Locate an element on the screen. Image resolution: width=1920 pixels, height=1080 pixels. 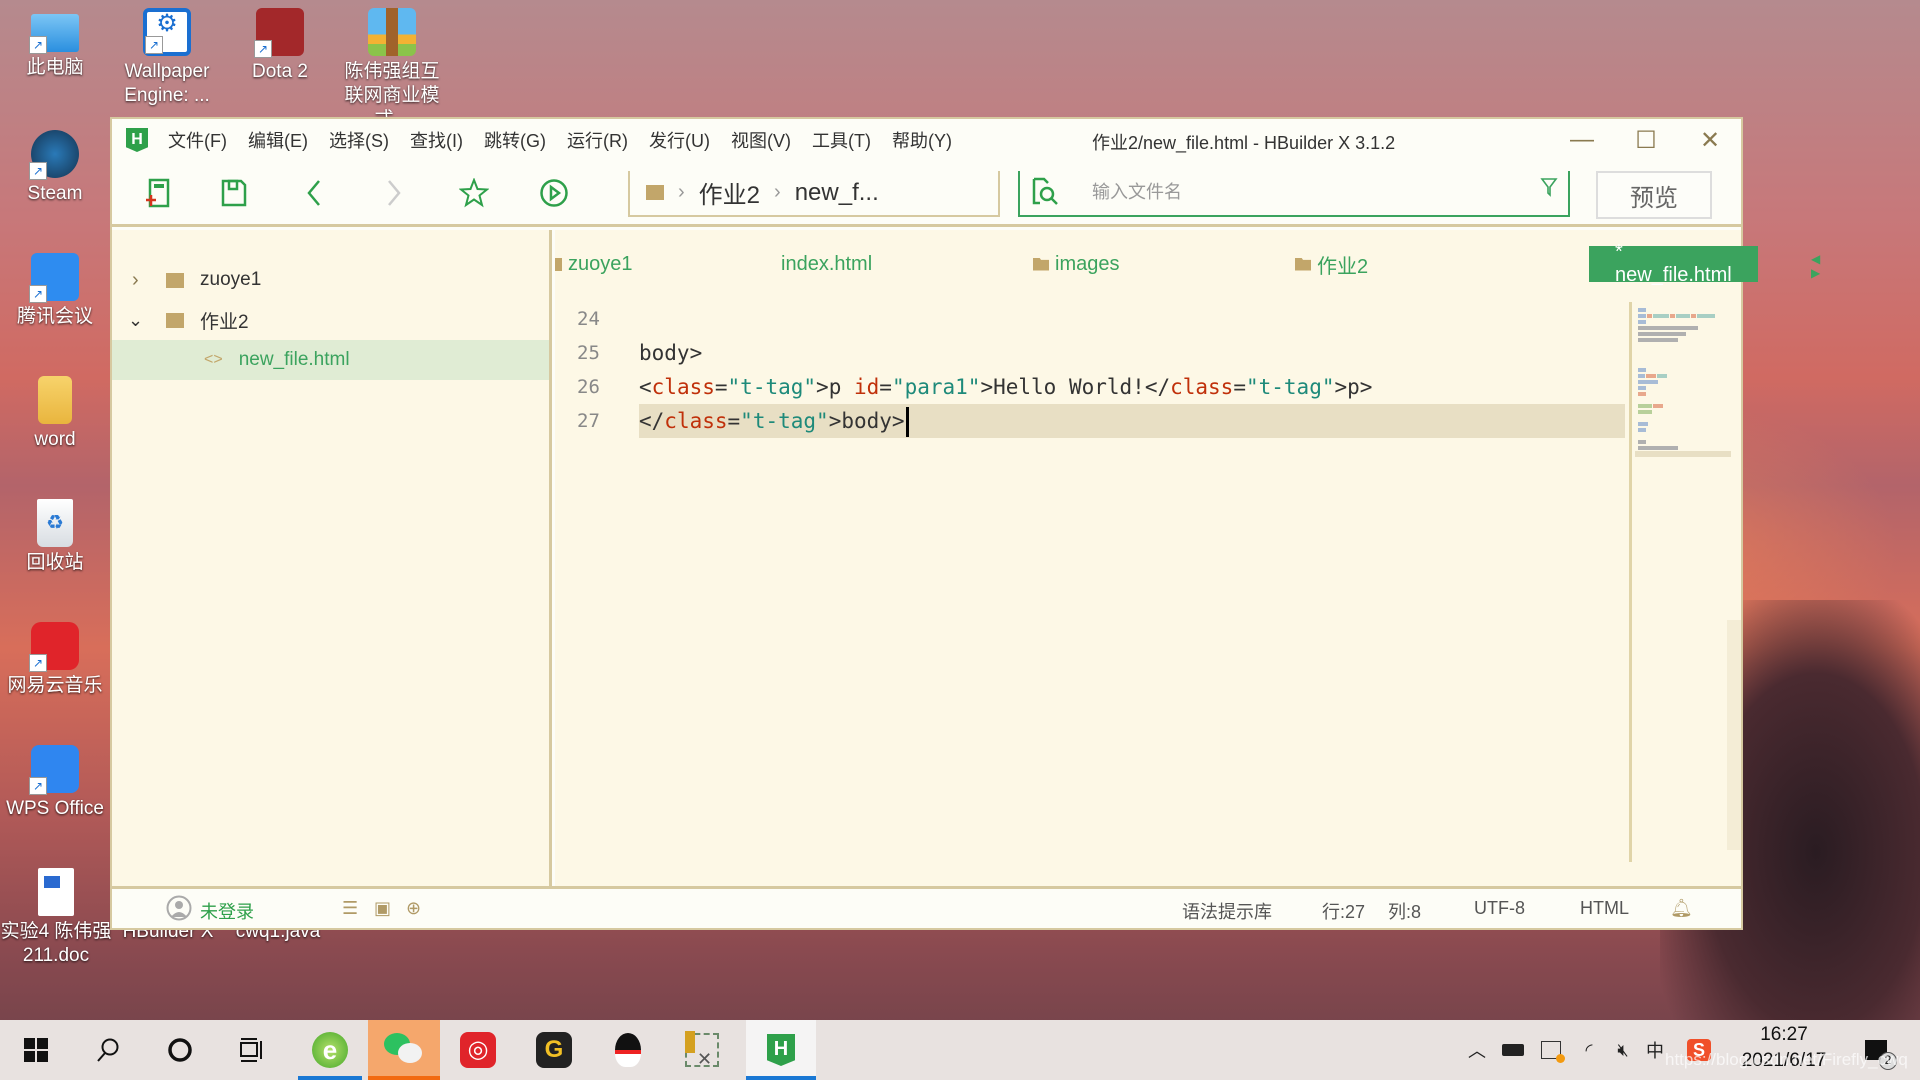
file-search-input is located at coordinates (1302, 192).